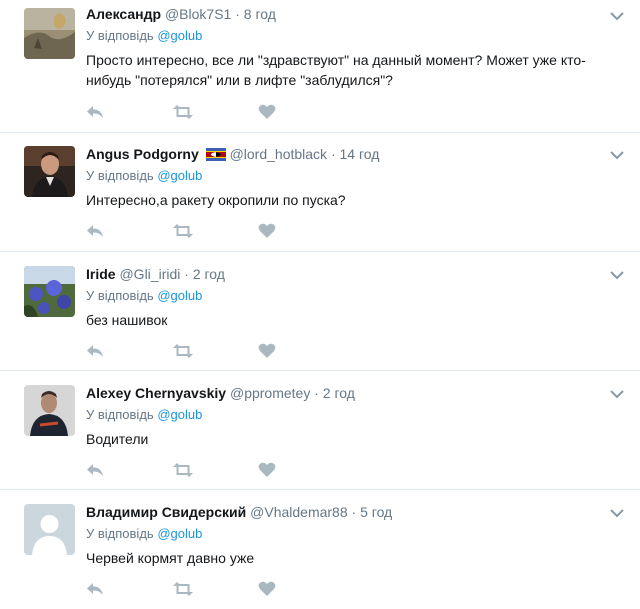 The height and width of the screenshot is (609, 640). What do you see at coordinates (215, 156) in the screenshot?
I see `swaziland-flag-icon` at bounding box center [215, 156].